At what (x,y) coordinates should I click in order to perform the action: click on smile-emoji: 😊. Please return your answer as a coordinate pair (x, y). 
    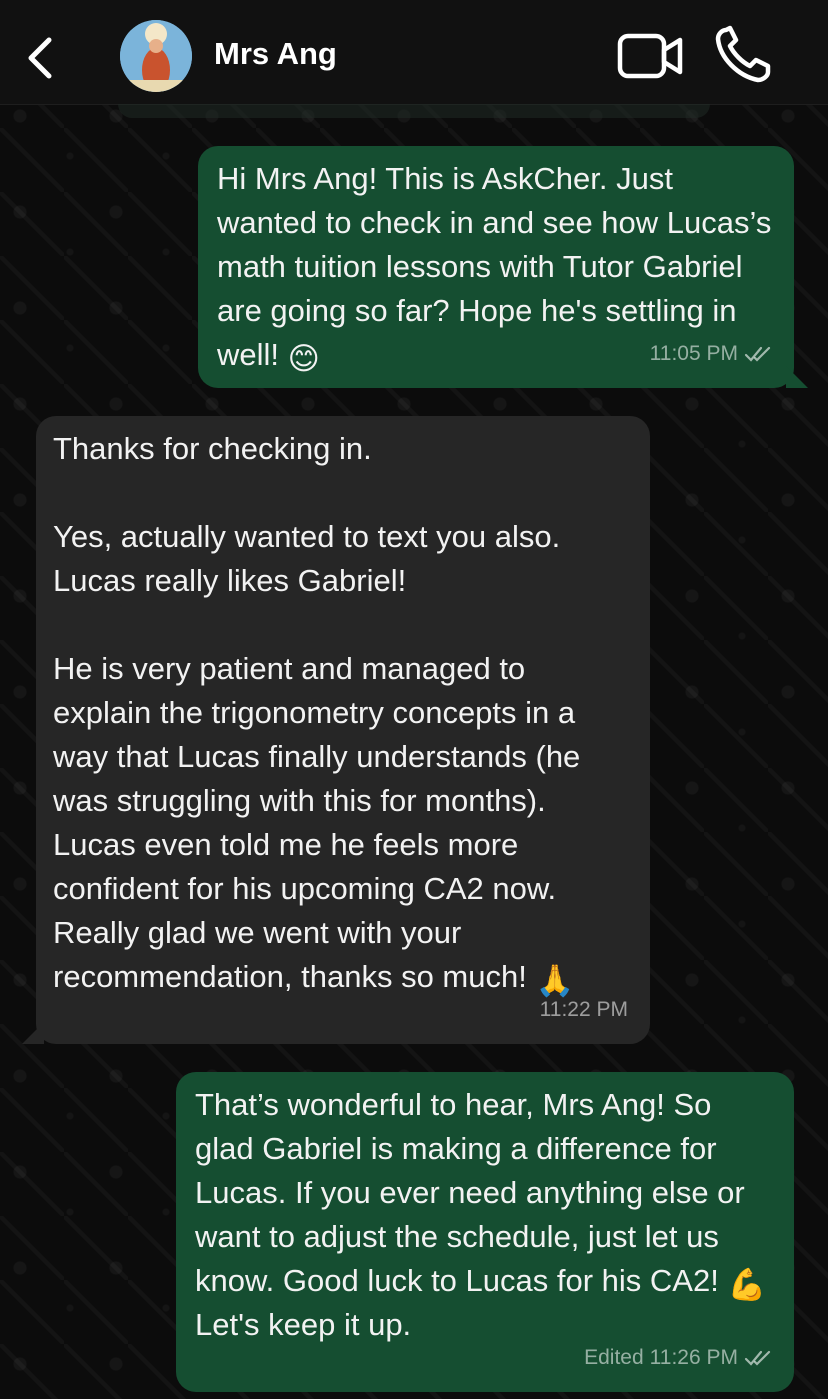
    Looking at the image, I should click on (303, 358).